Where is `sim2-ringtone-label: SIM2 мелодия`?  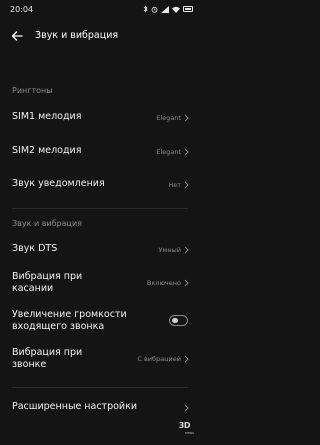
sim2-ringtone-label: SIM2 мелодия is located at coordinates (47, 150).